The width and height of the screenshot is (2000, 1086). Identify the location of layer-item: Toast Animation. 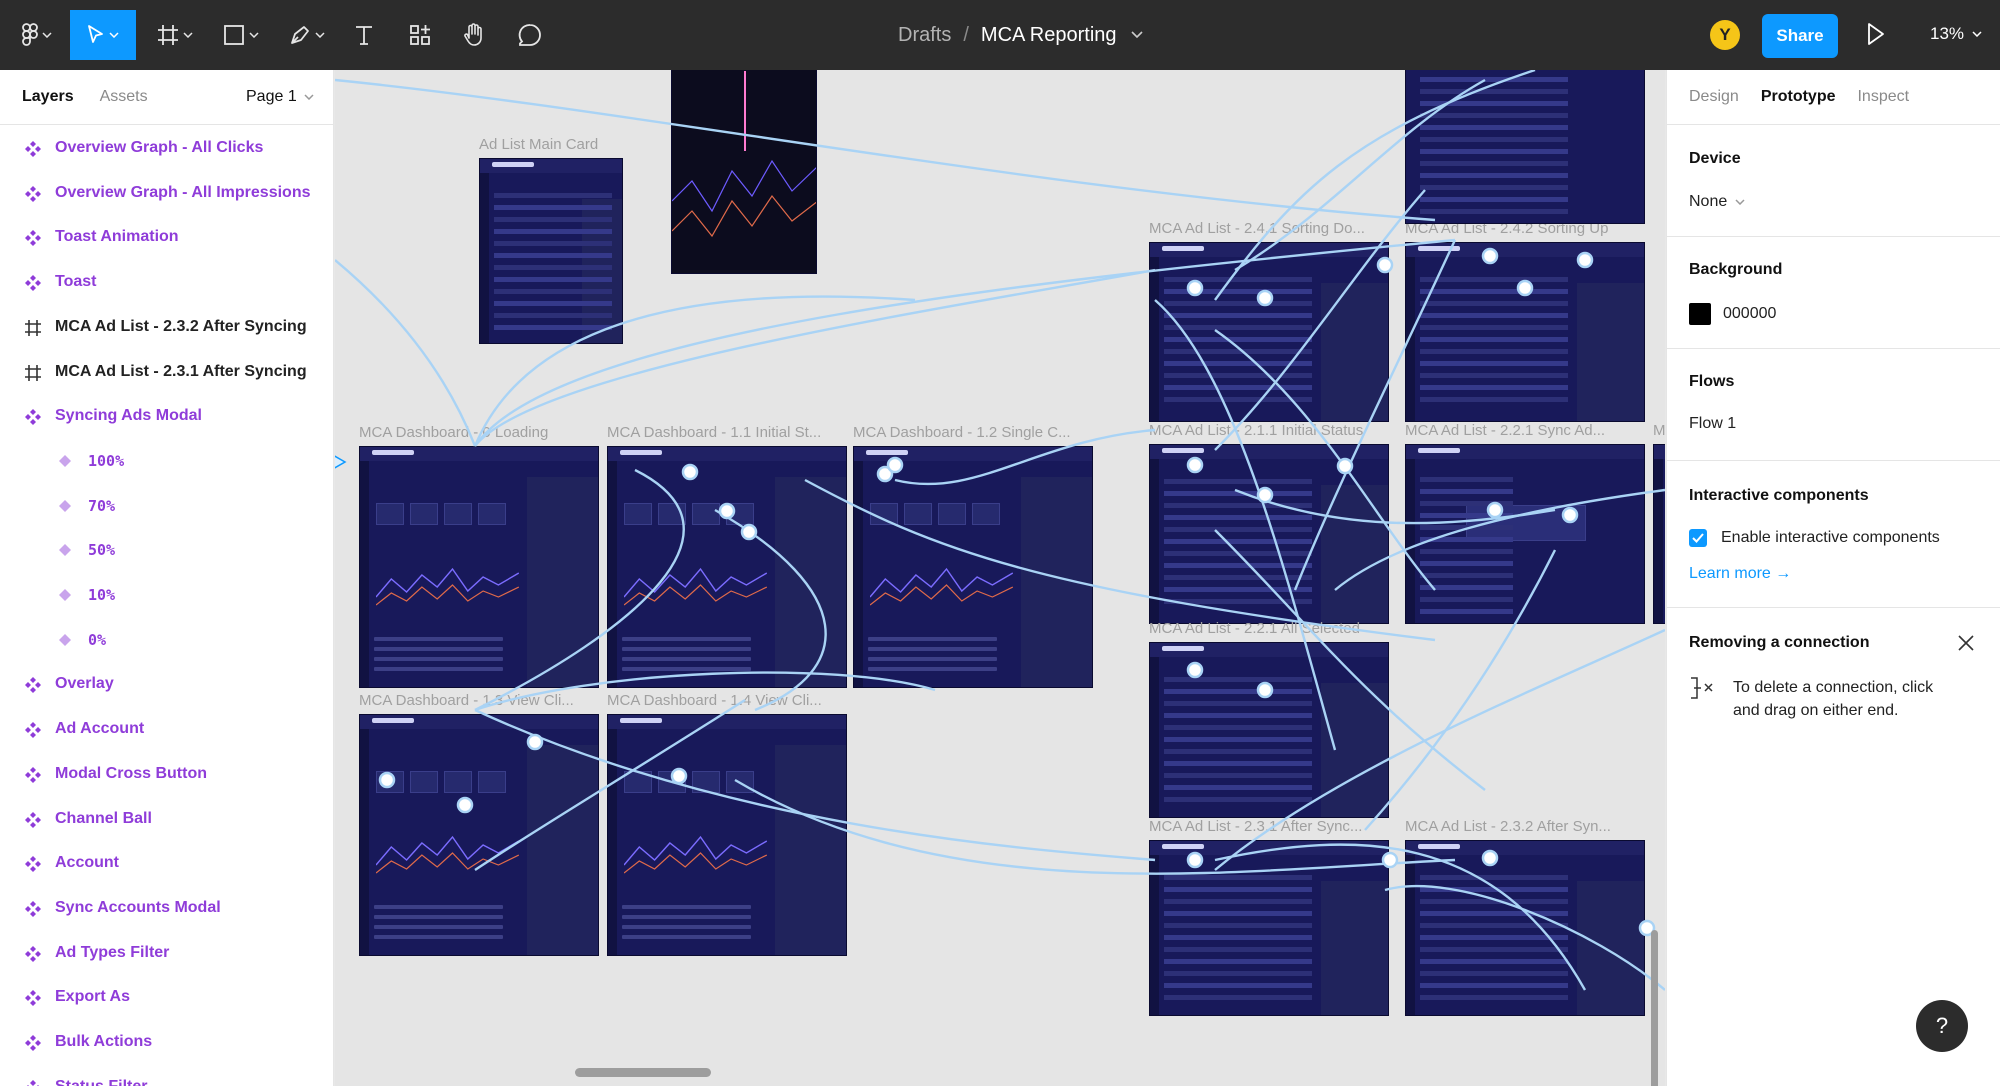
(166, 237).